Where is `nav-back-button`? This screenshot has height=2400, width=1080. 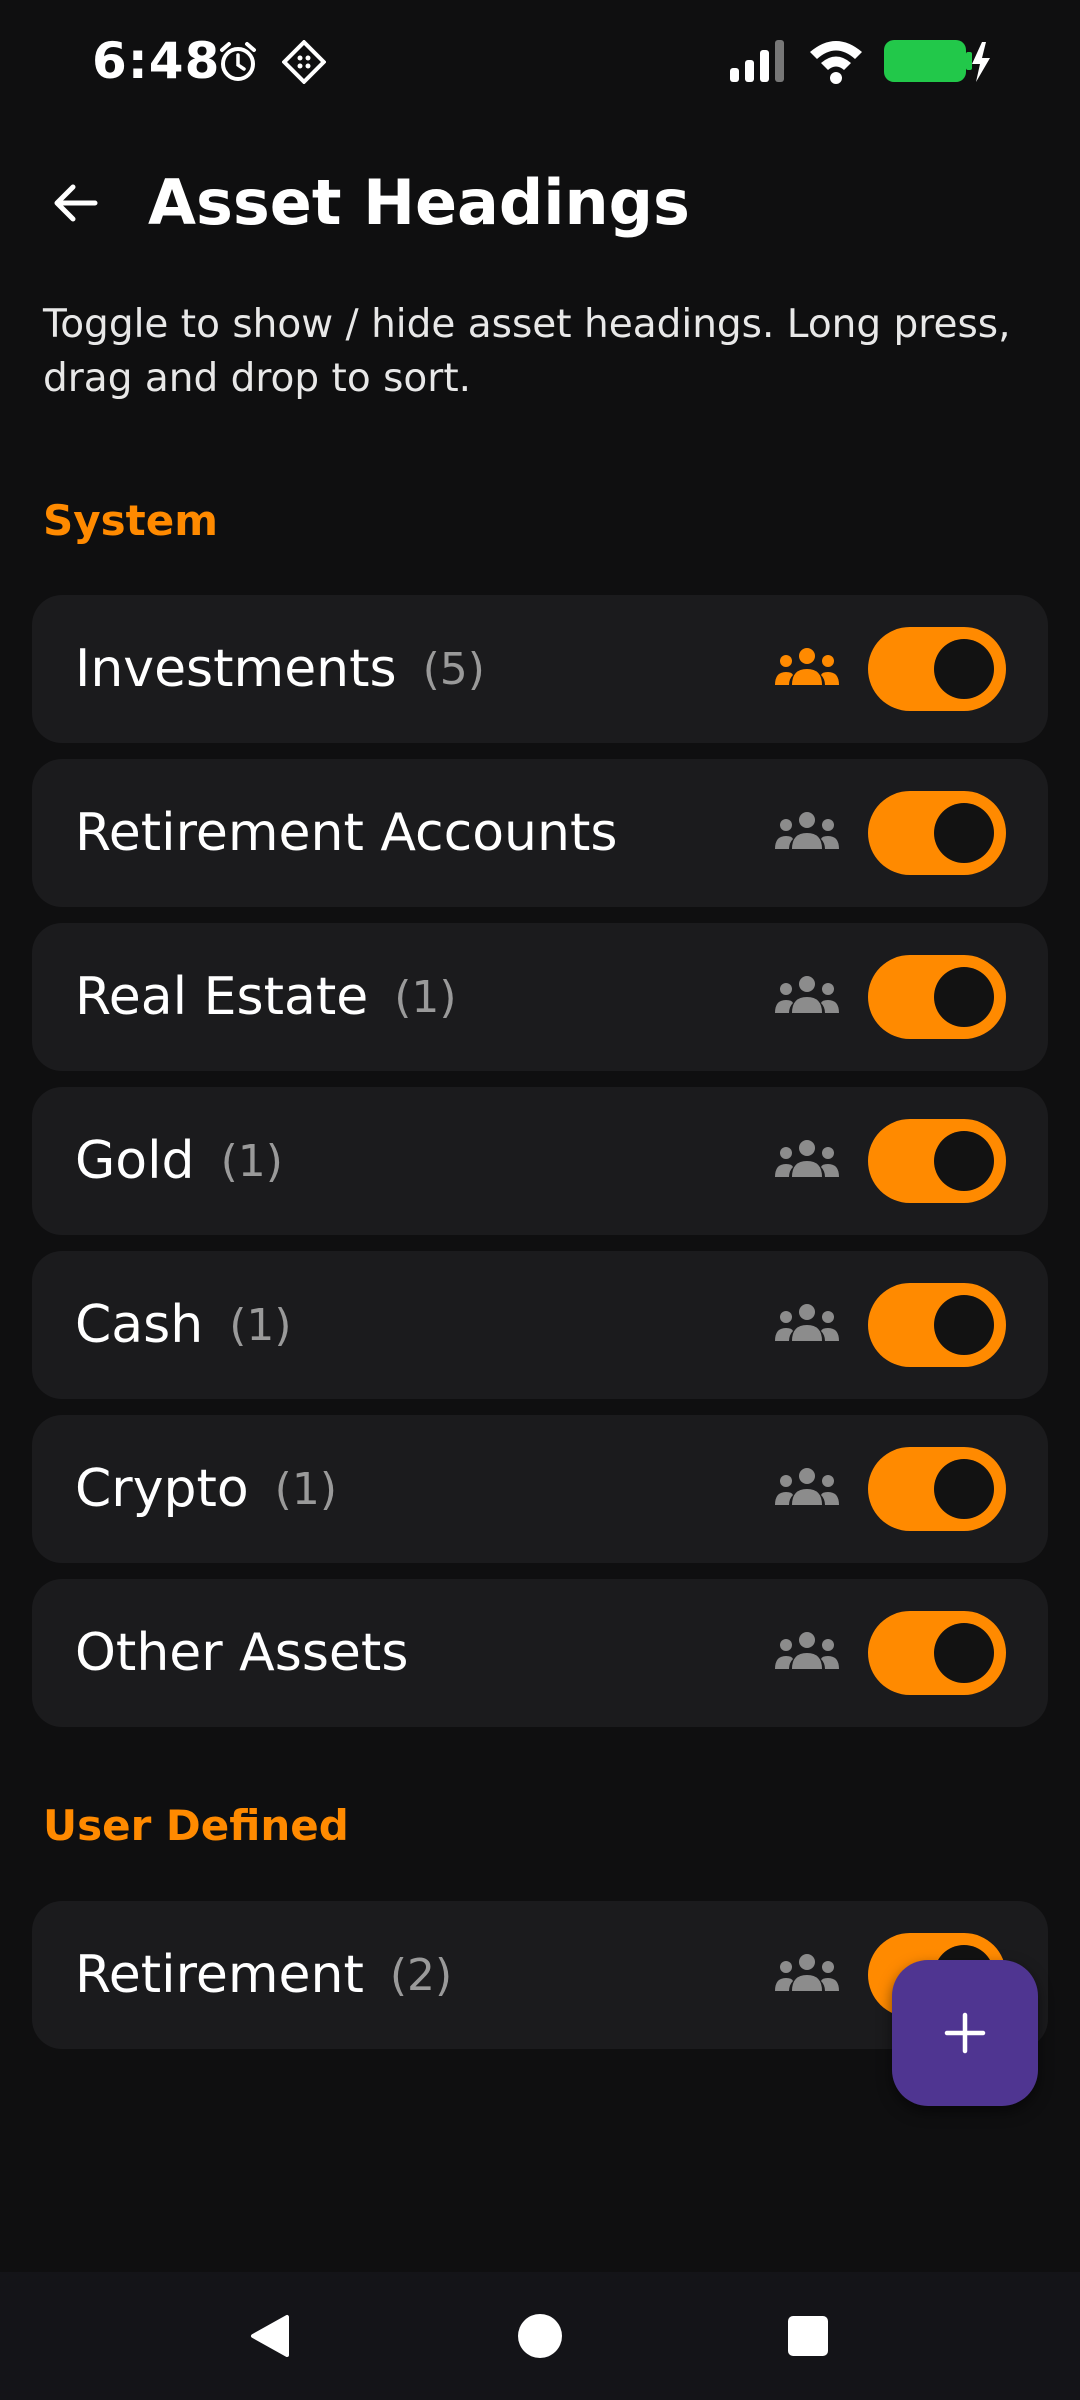
nav-back-button is located at coordinates (270, 2336).